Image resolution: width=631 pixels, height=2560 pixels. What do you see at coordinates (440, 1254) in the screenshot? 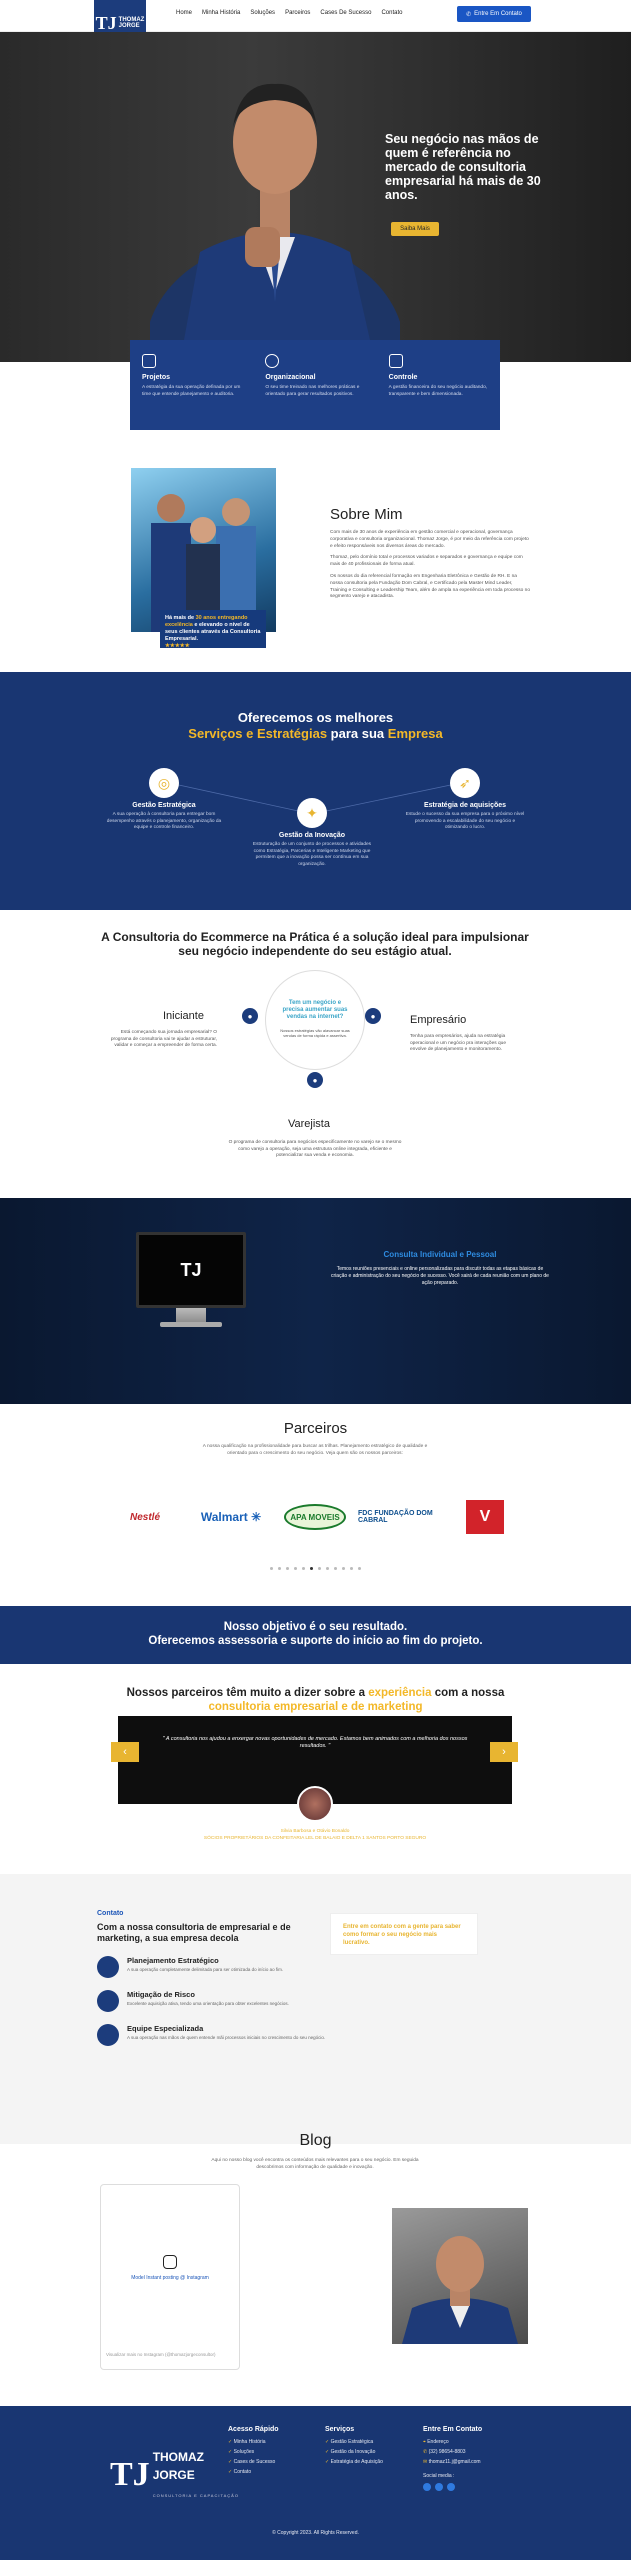
I see `consulta-title: Consulta Individual e Pessoal` at bounding box center [440, 1254].